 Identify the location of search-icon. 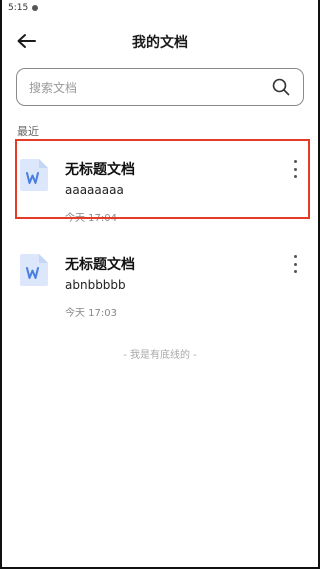
(281, 87).